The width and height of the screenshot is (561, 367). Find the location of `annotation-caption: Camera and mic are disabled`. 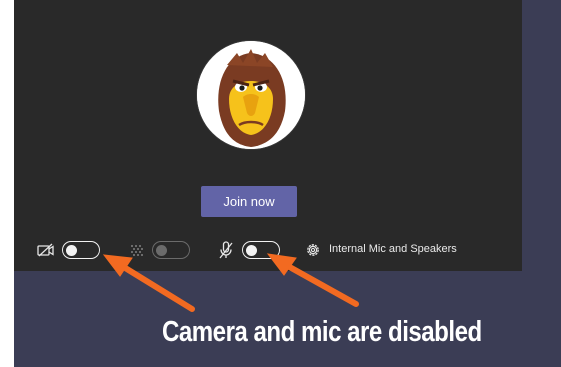

annotation-caption: Camera and mic are disabled is located at coordinates (322, 332).